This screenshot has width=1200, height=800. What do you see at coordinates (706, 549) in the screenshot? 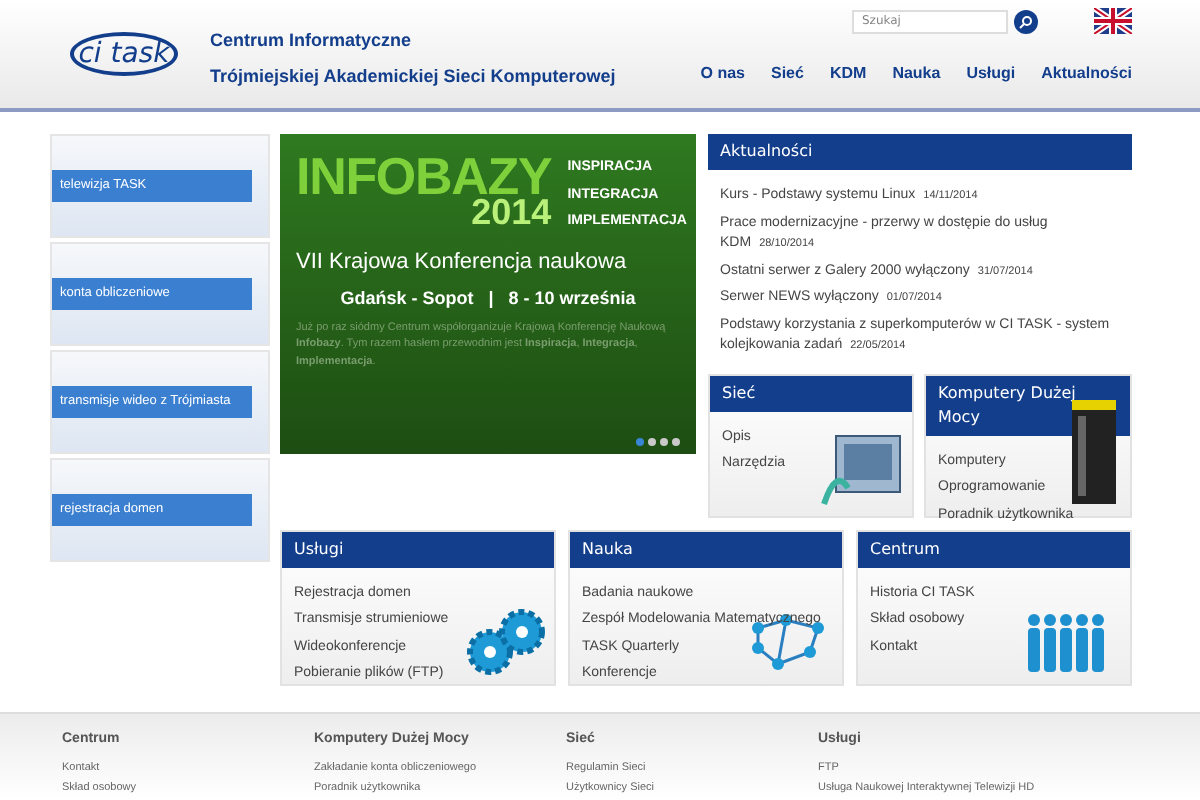
I see `panel-header: Nauka` at bounding box center [706, 549].